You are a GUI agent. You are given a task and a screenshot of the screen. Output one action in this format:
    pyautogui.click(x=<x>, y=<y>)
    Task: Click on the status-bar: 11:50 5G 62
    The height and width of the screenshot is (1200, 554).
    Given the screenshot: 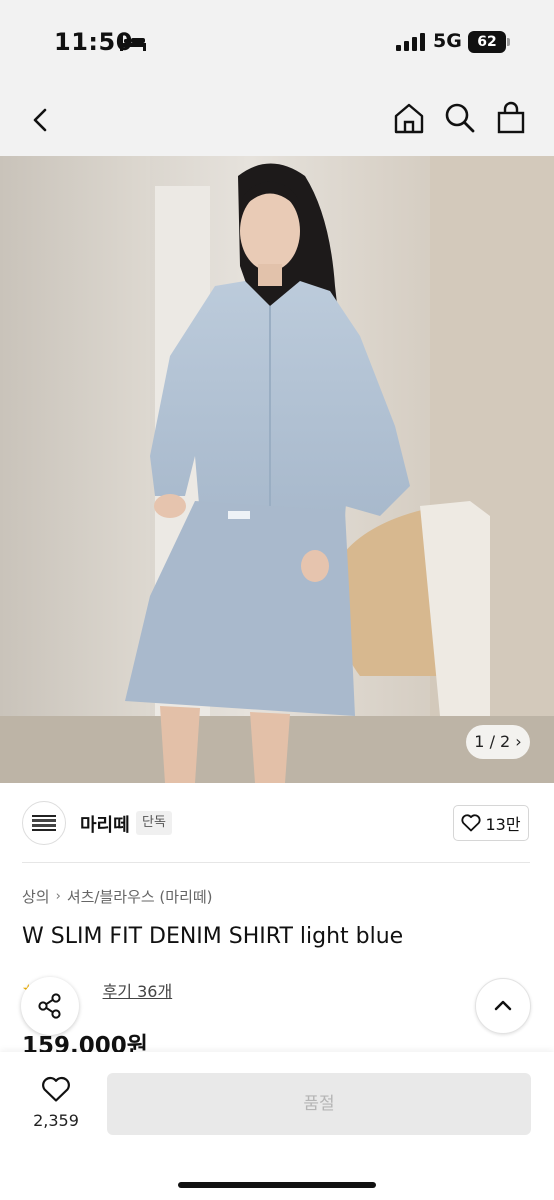 What is the action you would take?
    pyautogui.click(x=277, y=42)
    